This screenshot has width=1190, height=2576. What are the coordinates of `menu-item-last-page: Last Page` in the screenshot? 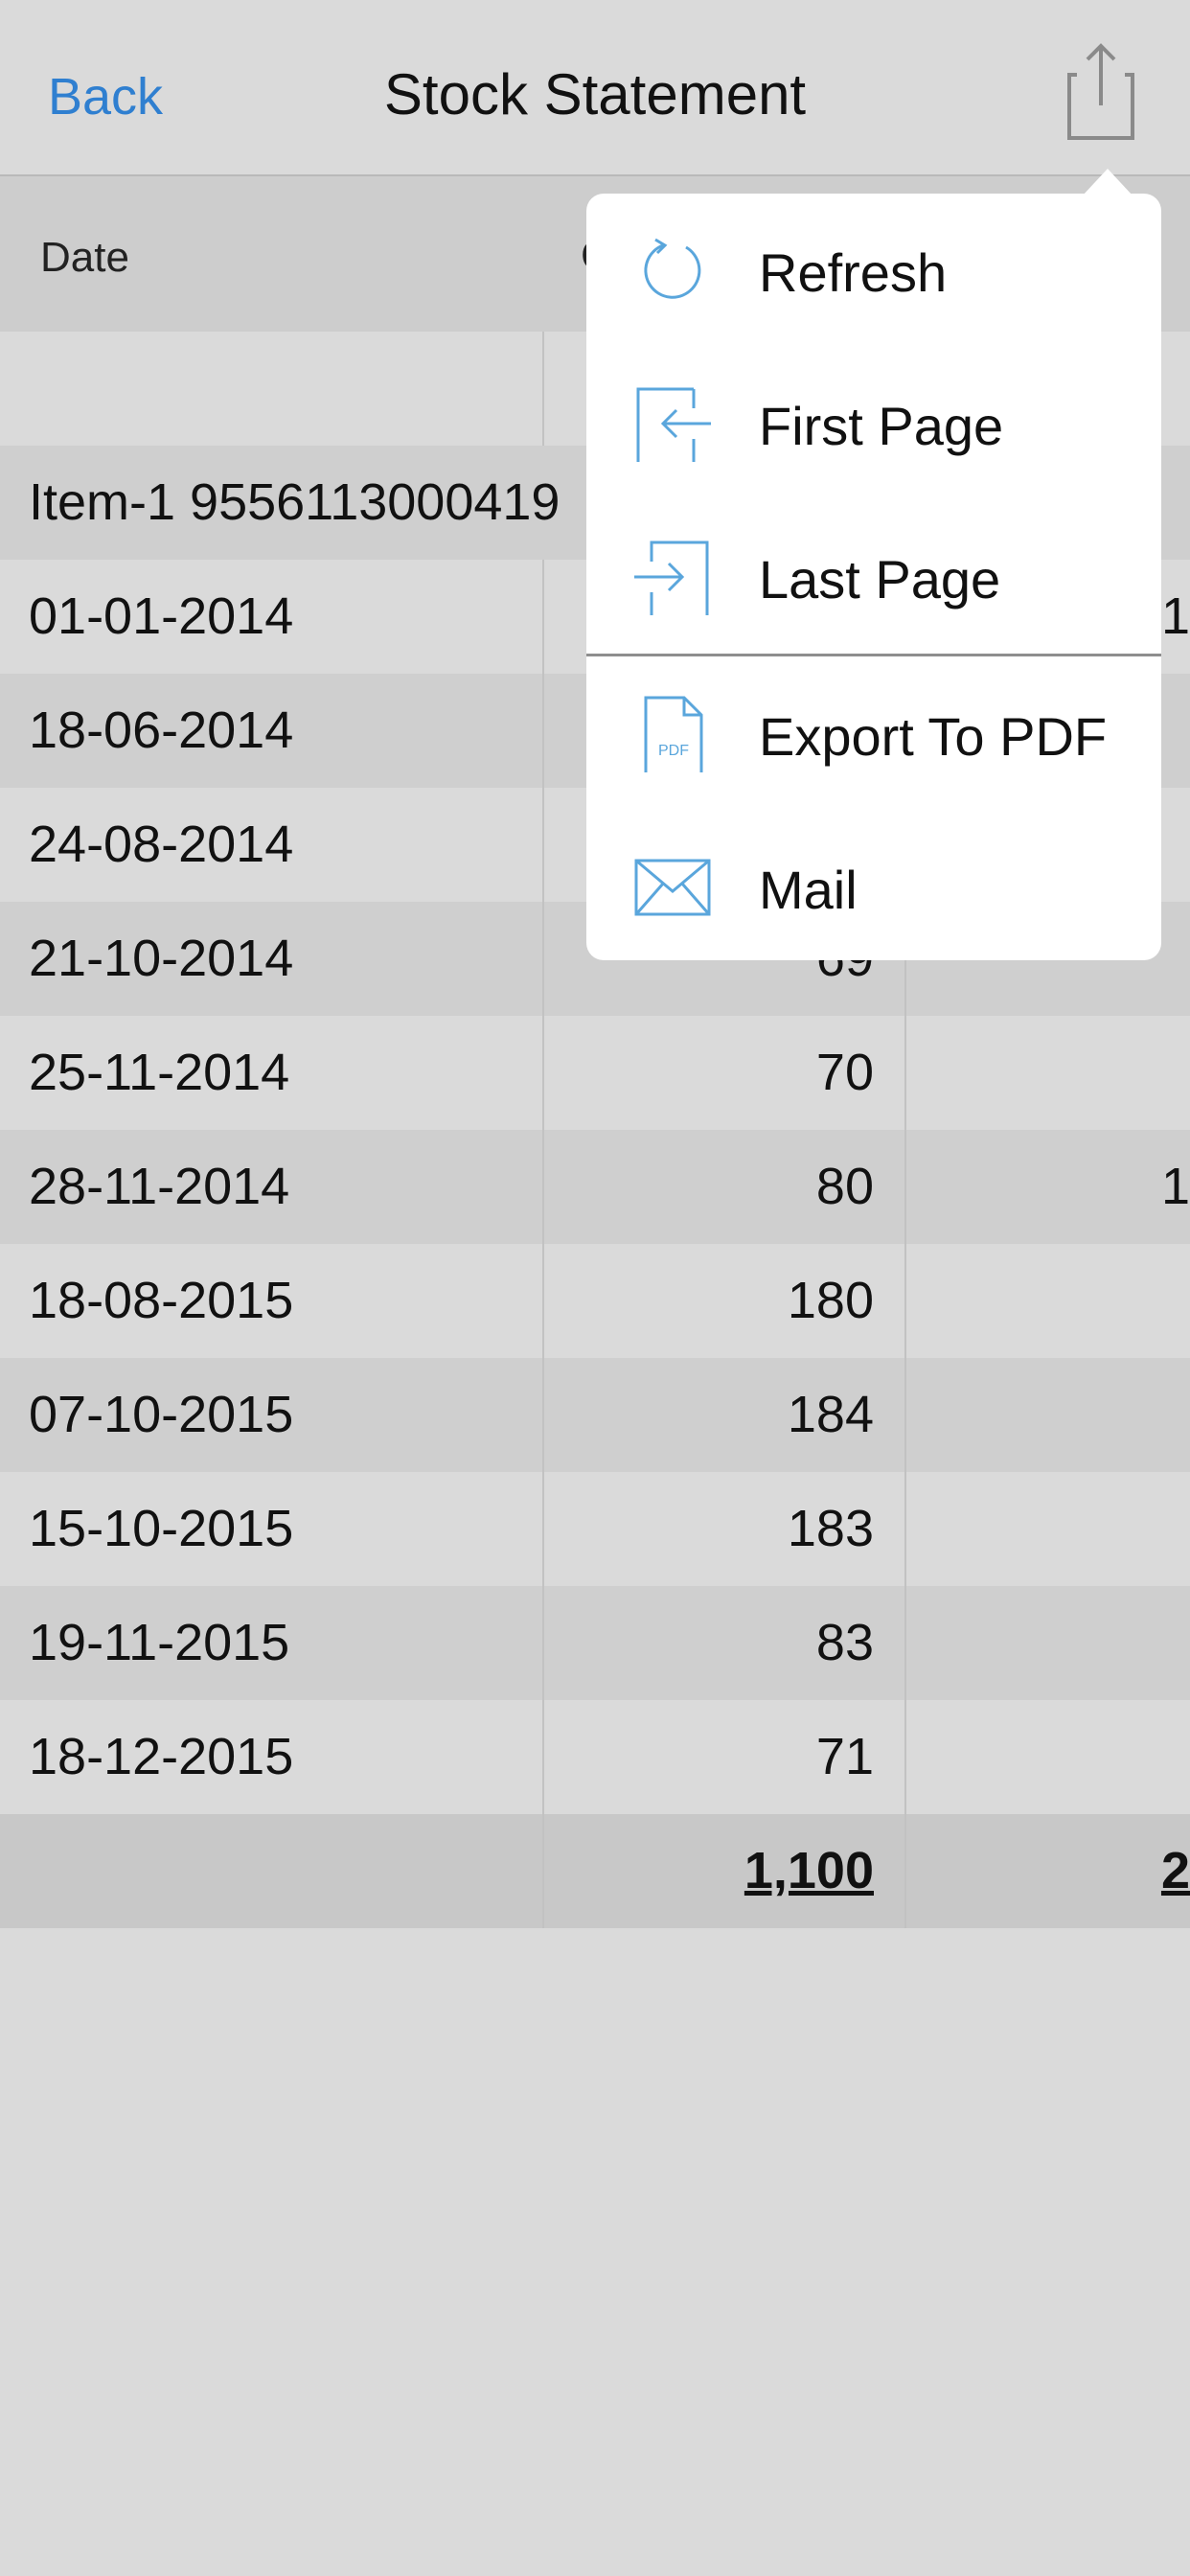 It's located at (873, 577).